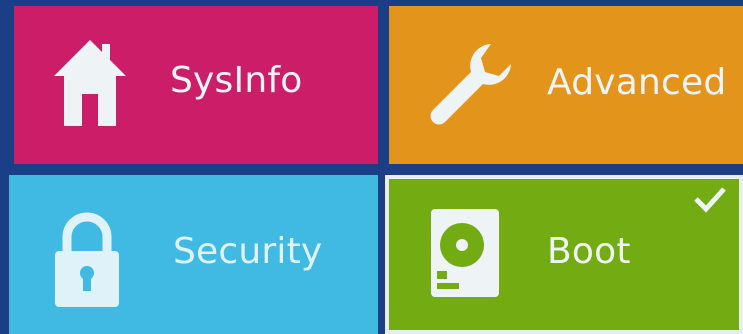 The width and height of the screenshot is (743, 334). What do you see at coordinates (589, 251) in the screenshot?
I see `boot-label: Boot` at bounding box center [589, 251].